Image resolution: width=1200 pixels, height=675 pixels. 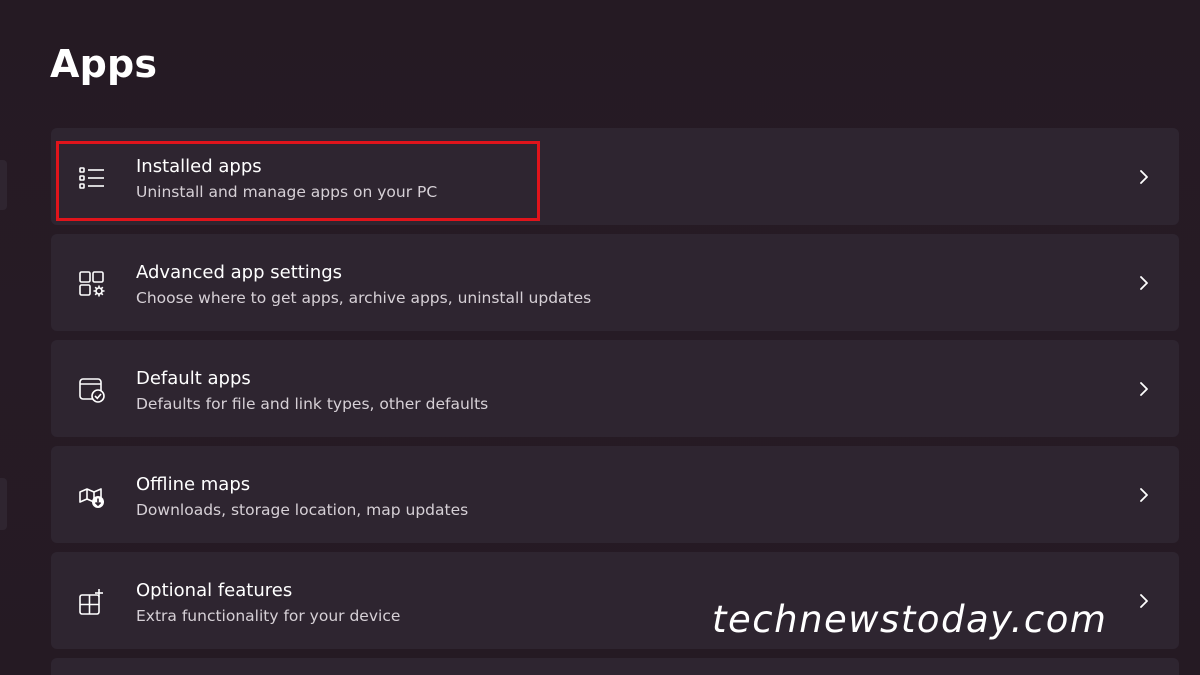 I want to click on item-title: Offline maps, so click(x=193, y=484).